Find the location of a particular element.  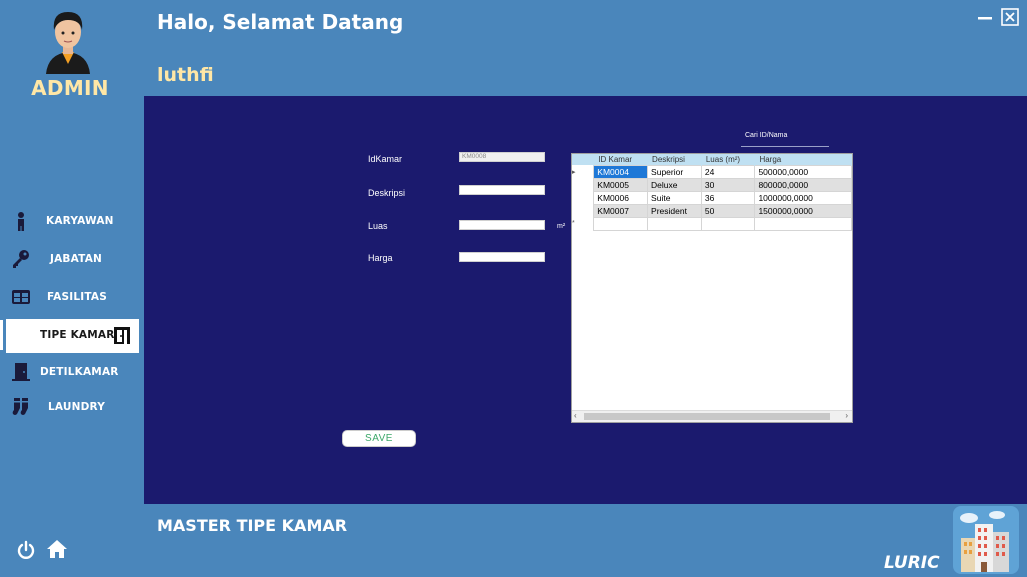

table-row: KM0005 Deluxe 30 800000,0000 is located at coordinates (712, 184).